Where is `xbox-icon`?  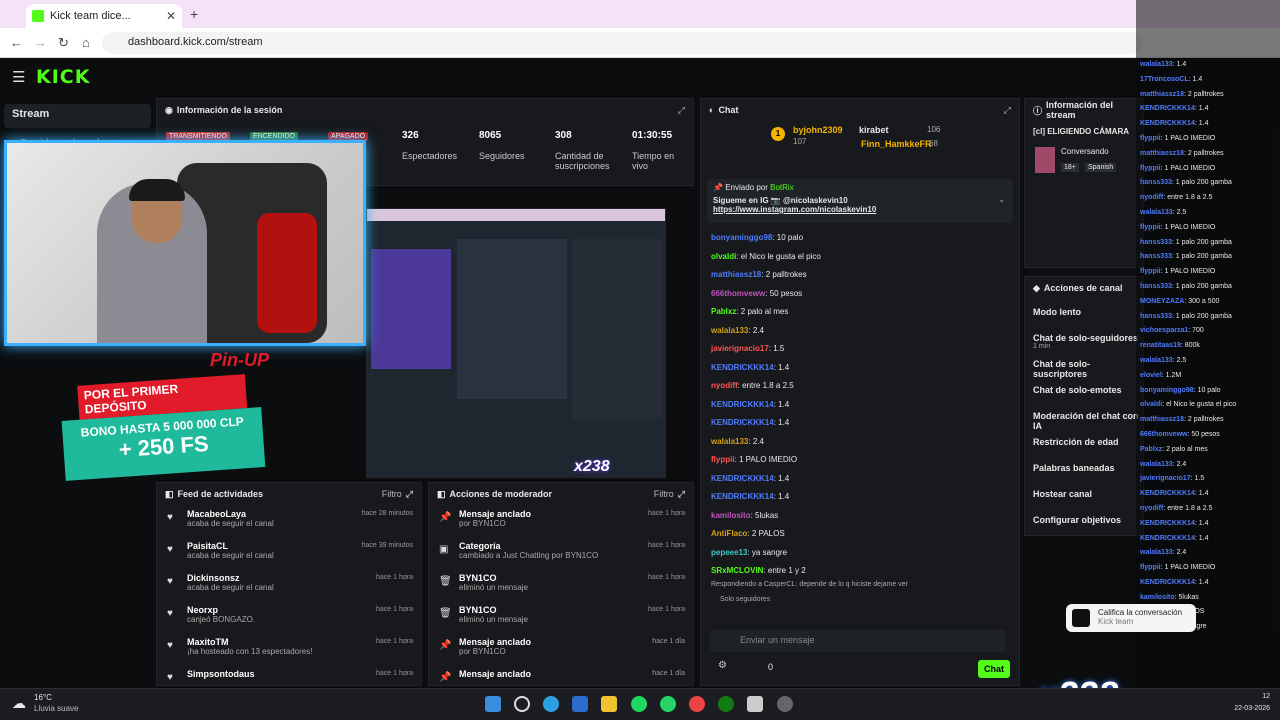
xbox-icon is located at coordinates (726, 704).